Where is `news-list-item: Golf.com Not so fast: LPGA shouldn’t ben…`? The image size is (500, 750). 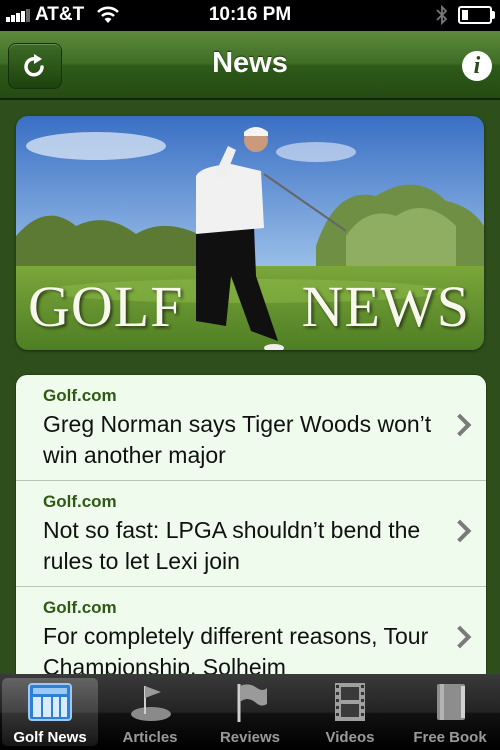 news-list-item: Golf.com Not so fast: LPGA shouldn’t ben… is located at coordinates (251, 534).